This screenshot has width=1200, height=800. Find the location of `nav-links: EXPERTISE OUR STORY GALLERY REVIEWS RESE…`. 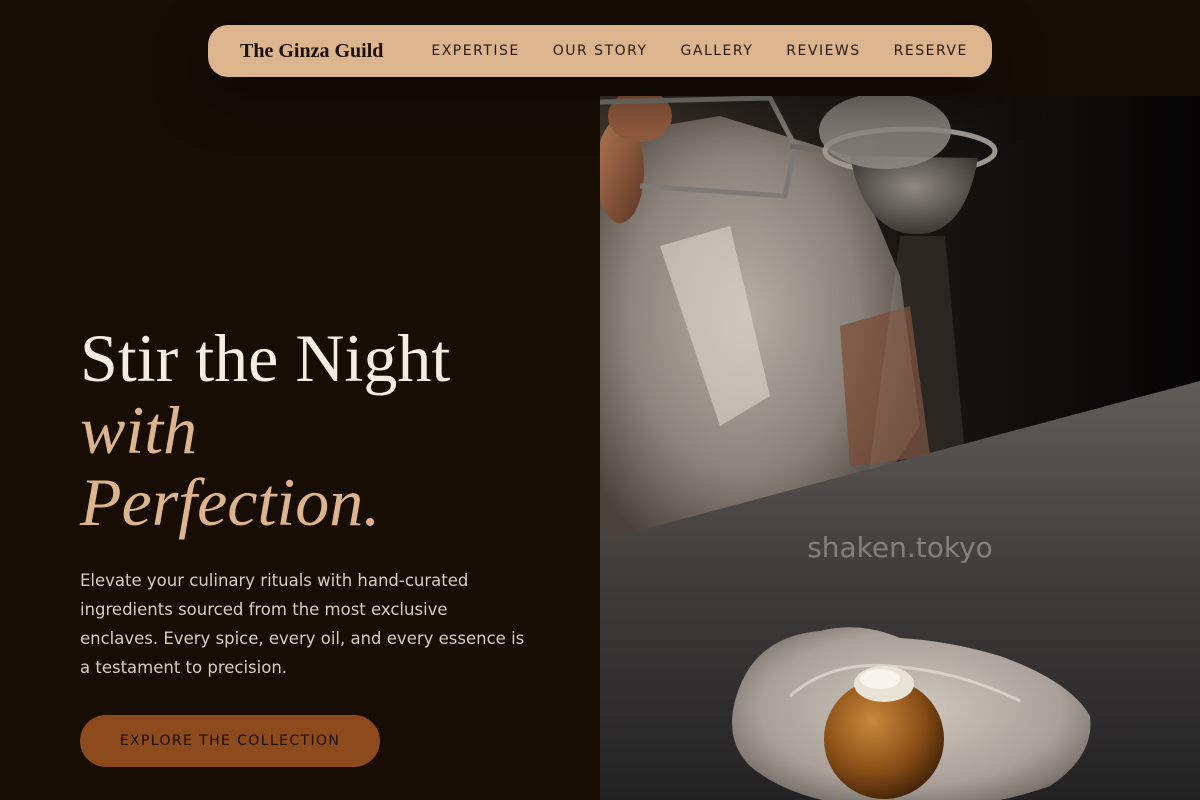

nav-links: EXPERTISE OUR STORY GALLERY REVIEWS RESE… is located at coordinates (699, 51).